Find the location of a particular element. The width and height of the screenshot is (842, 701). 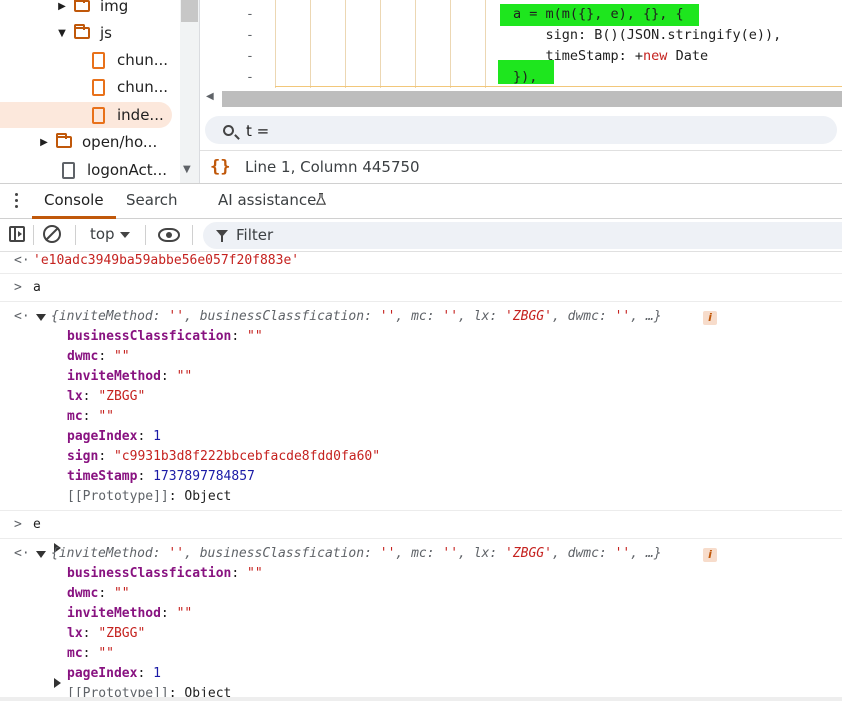

summary-key: inviteMethod is located at coordinates (105, 316).